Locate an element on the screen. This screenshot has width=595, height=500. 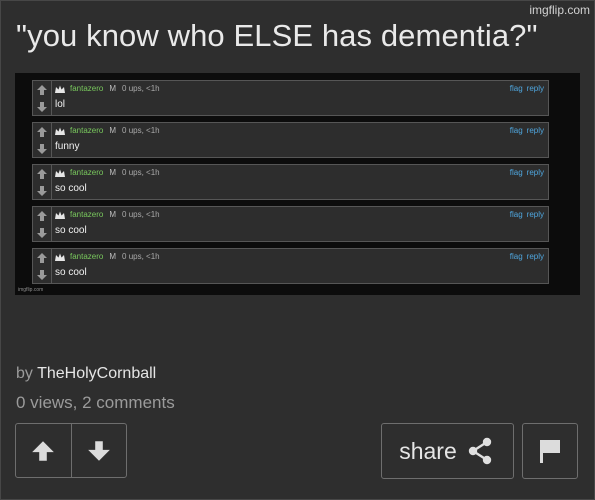
page-title: "you know who ELSE has dementia?" is located at coordinates (277, 35).